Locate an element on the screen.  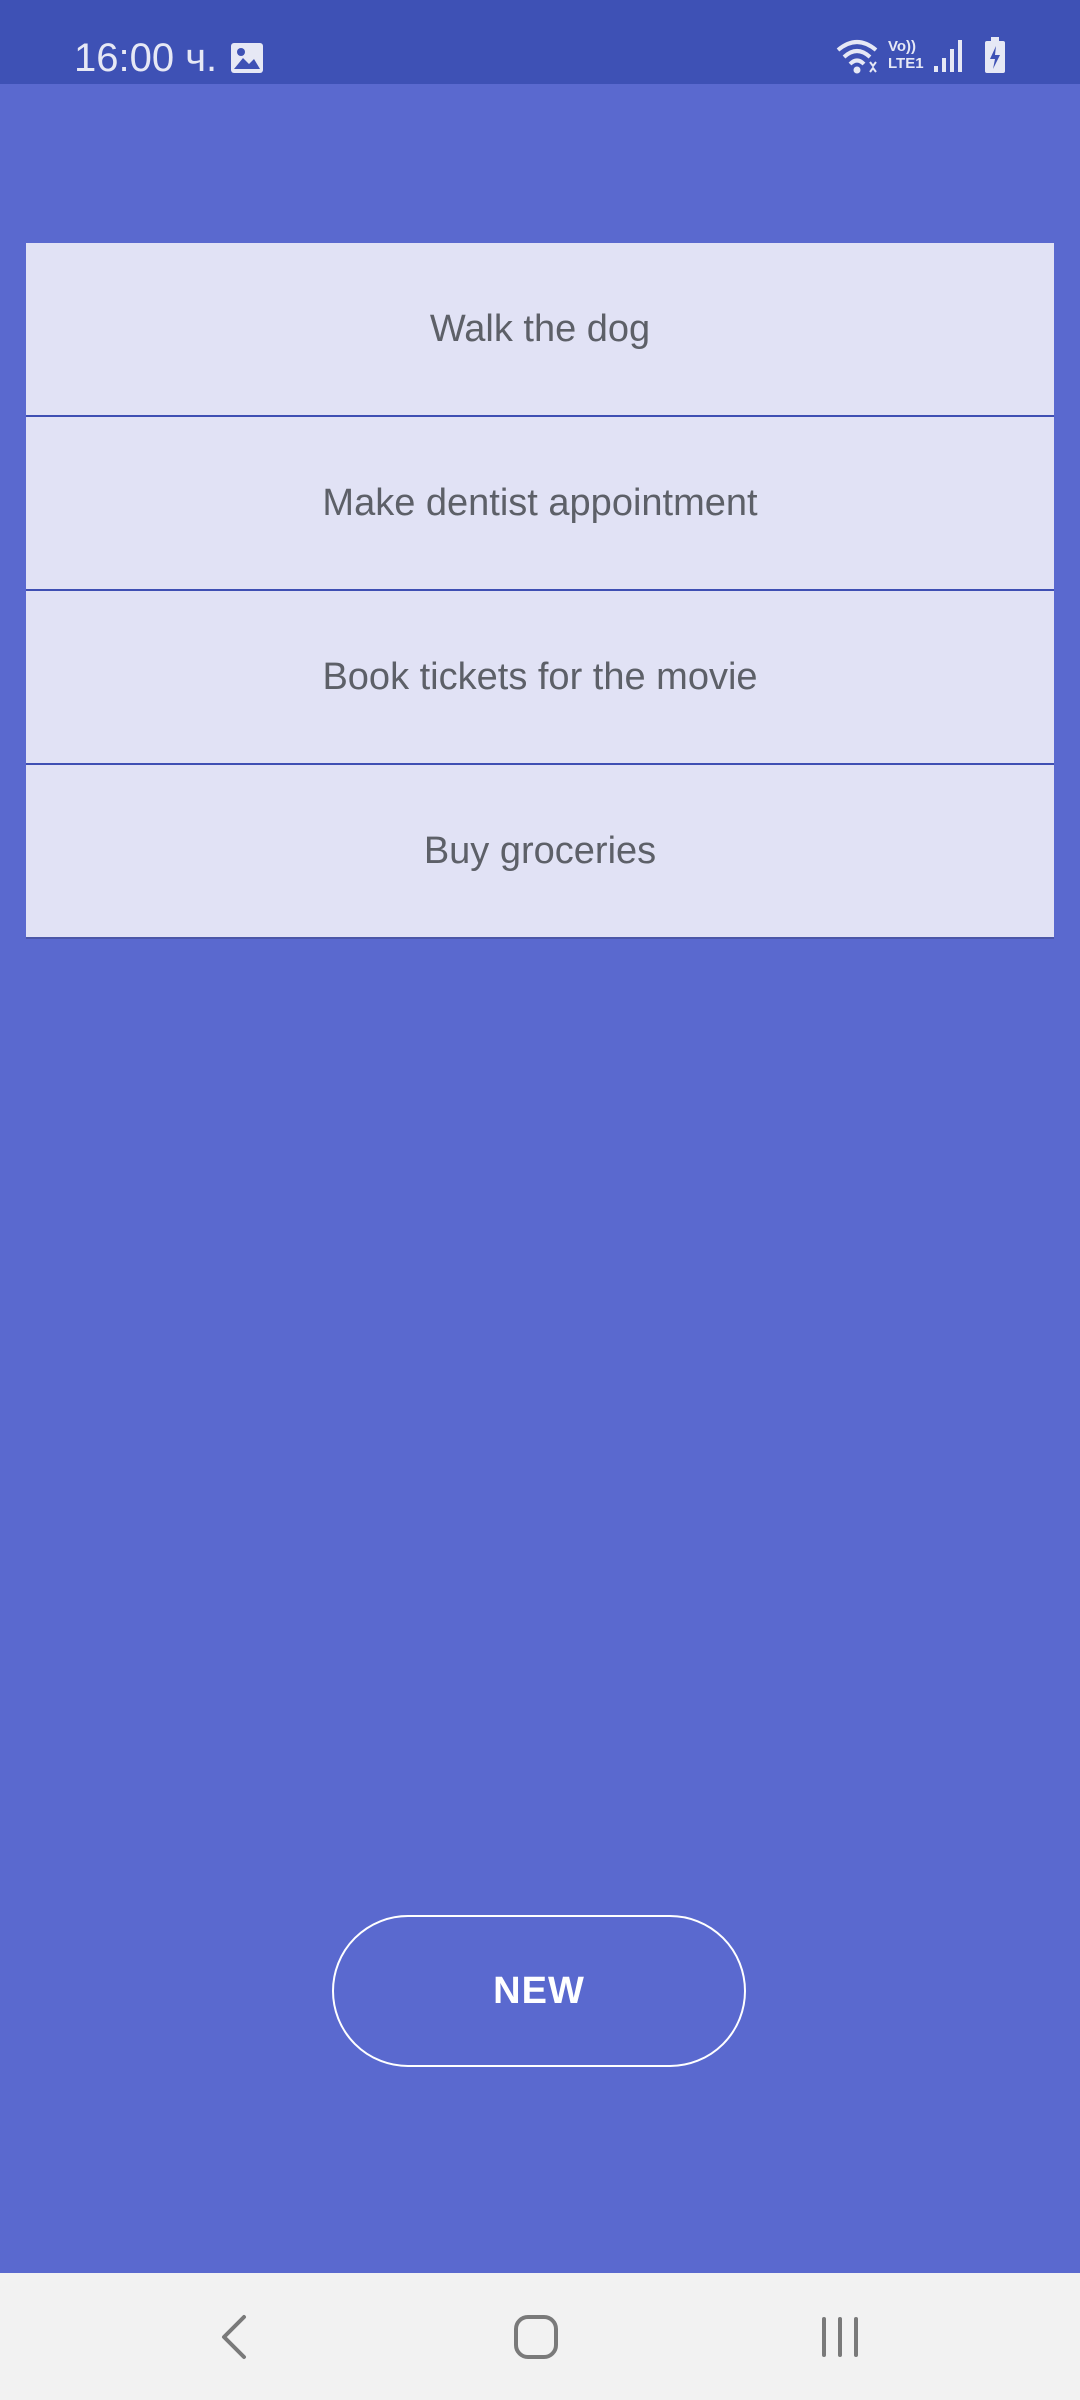
back-icon is located at coordinates (234, 2337).